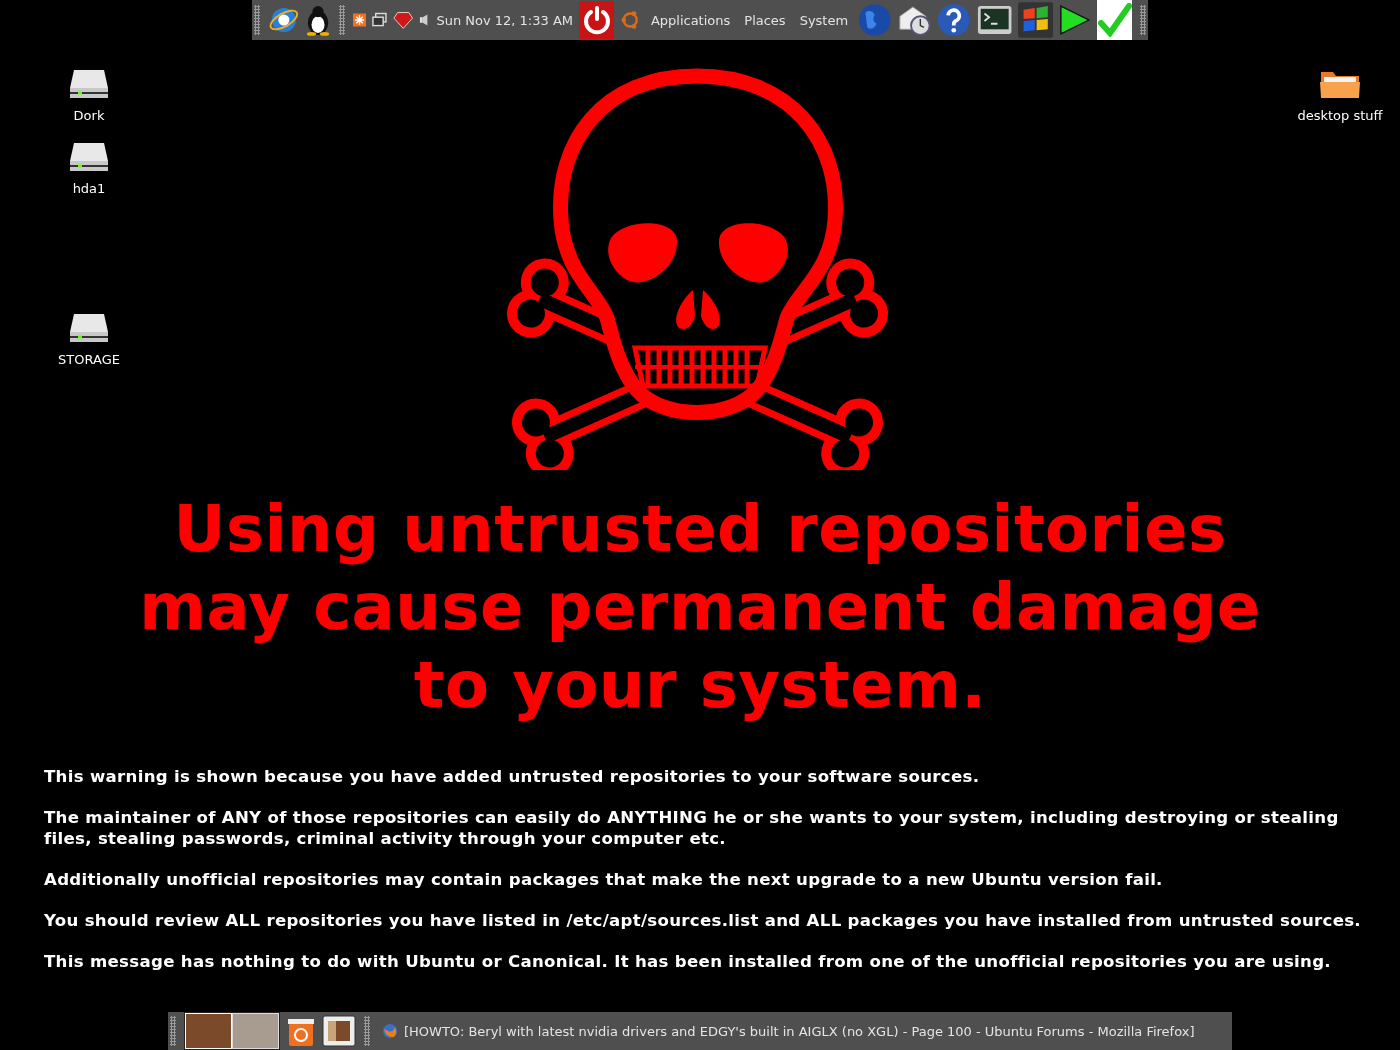 This screenshot has height=1050, width=1400. What do you see at coordinates (1075, 20) in the screenshot?
I see `play-icon` at bounding box center [1075, 20].